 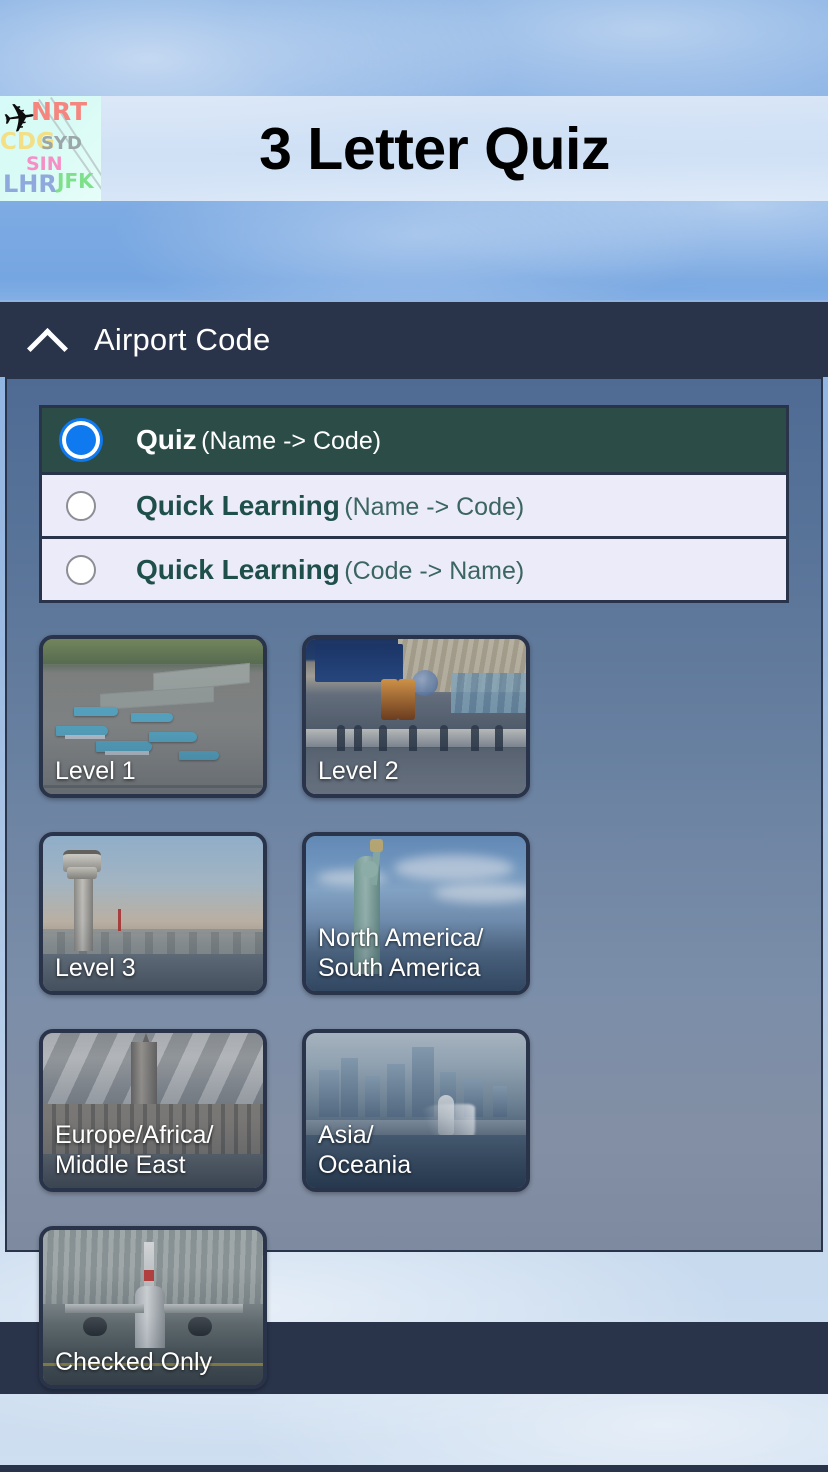 What do you see at coordinates (46, 340) in the screenshot?
I see `chevron-up-icon` at bounding box center [46, 340].